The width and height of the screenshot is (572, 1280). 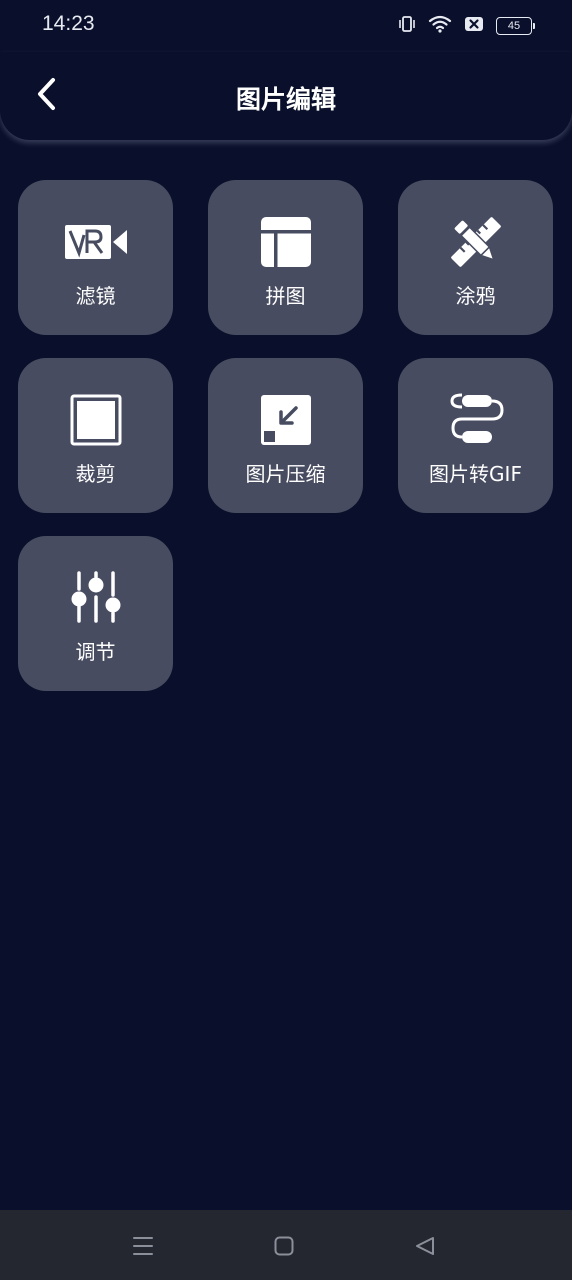 What do you see at coordinates (143, 1246) in the screenshot?
I see `menu-icon` at bounding box center [143, 1246].